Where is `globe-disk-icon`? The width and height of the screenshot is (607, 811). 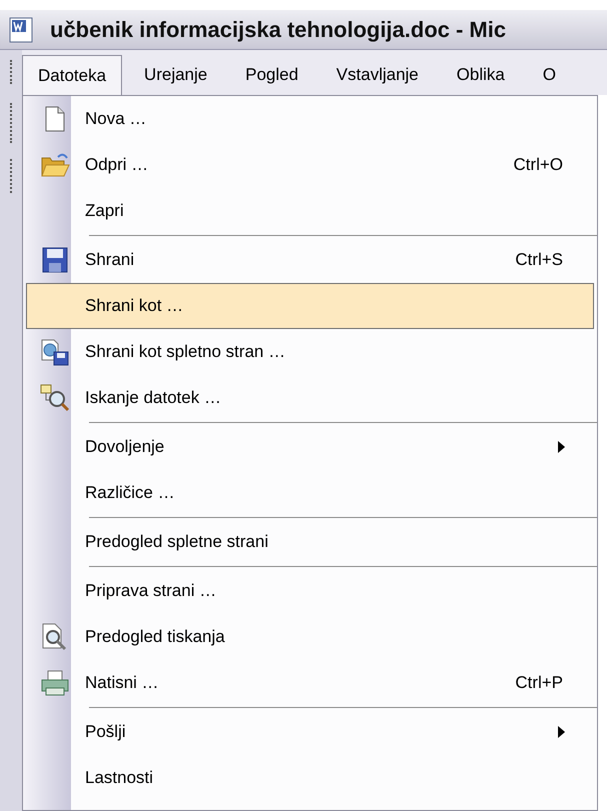 globe-disk-icon is located at coordinates (55, 352).